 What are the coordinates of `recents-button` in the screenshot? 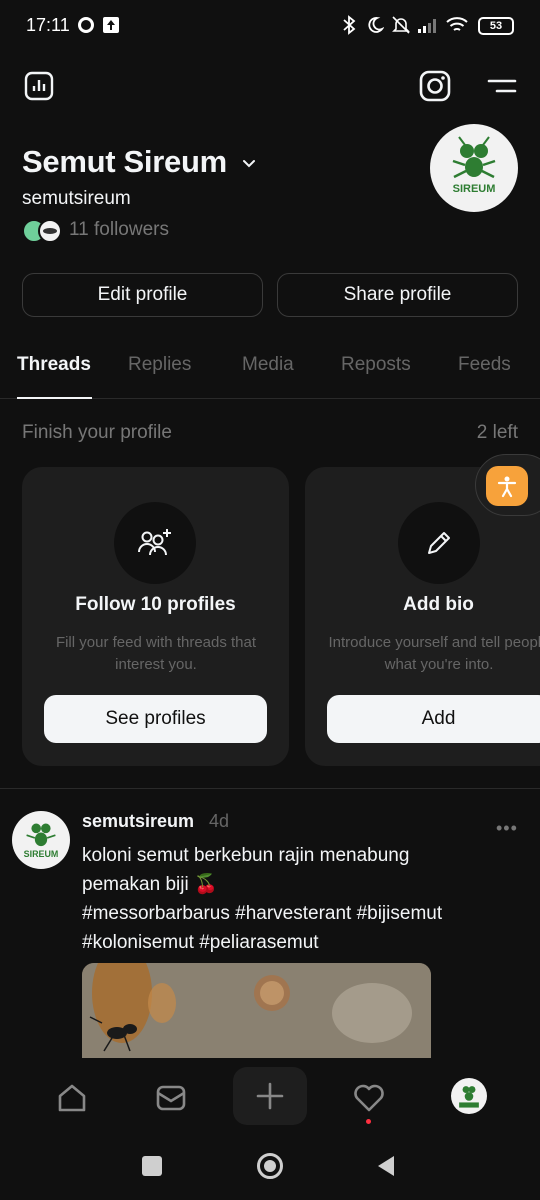 It's located at (152, 1166).